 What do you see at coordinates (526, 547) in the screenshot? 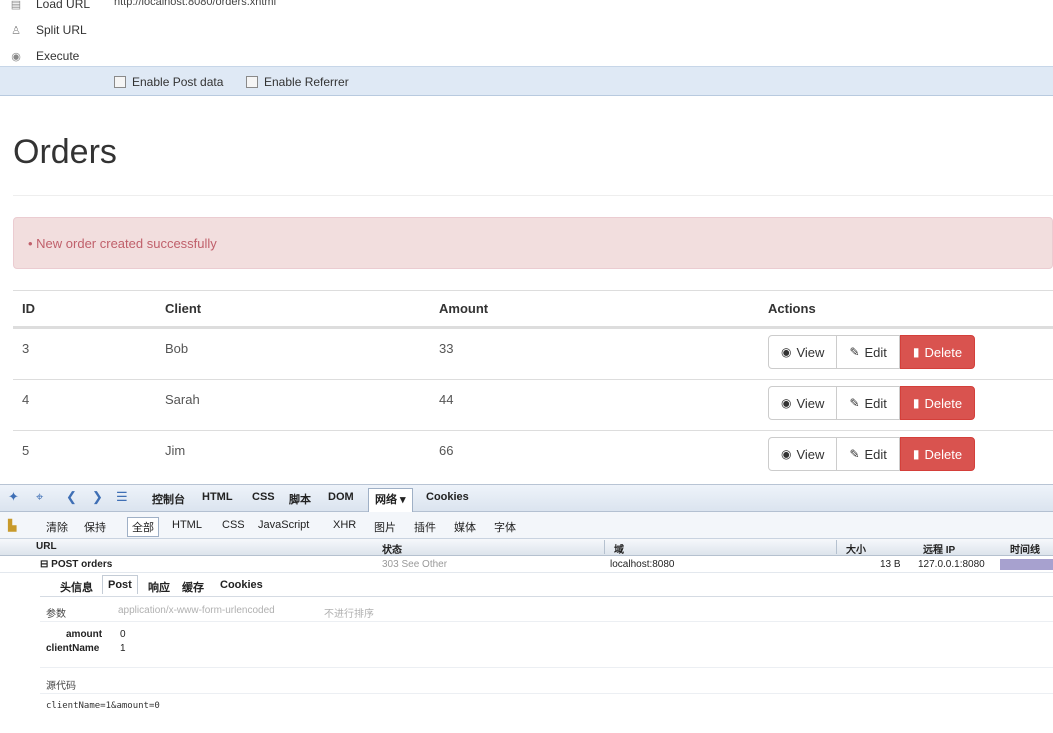
I see `net-column-headers: URL 状态 域 大小 远程 IP 时间线` at bounding box center [526, 547].